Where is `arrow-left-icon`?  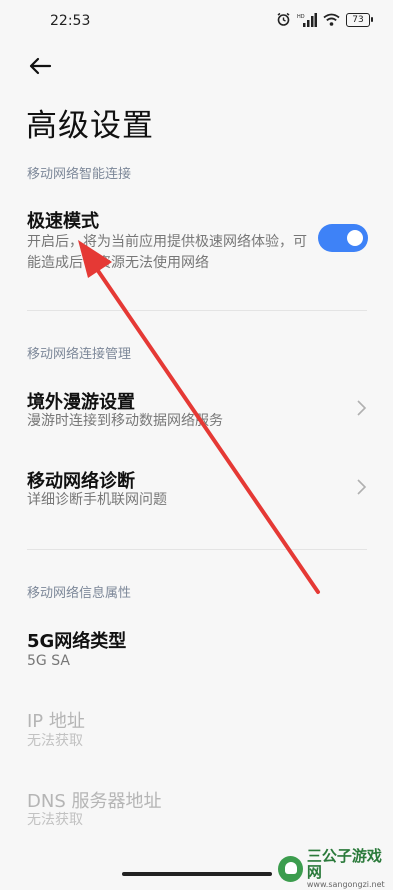 arrow-left-icon is located at coordinates (40, 66).